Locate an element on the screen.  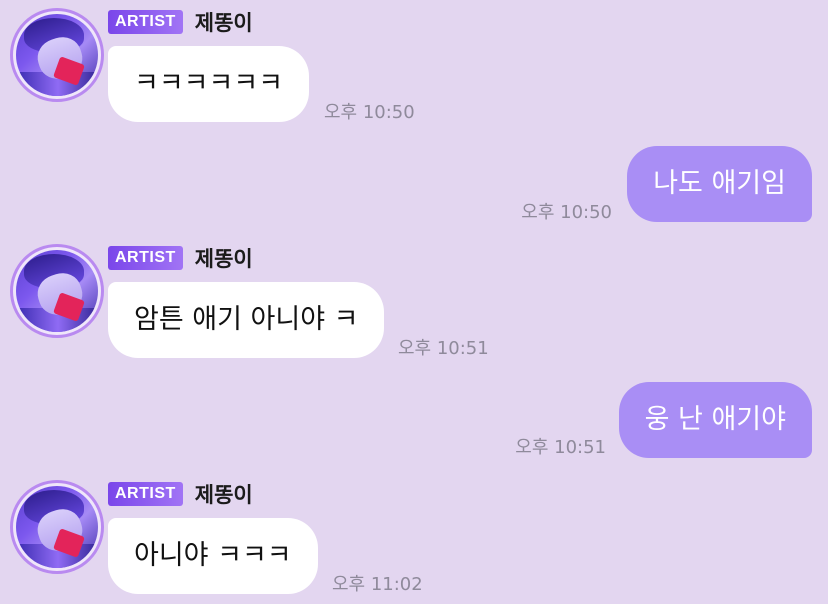
message-timestamp: 오후 11:02 is located at coordinates (377, 584).